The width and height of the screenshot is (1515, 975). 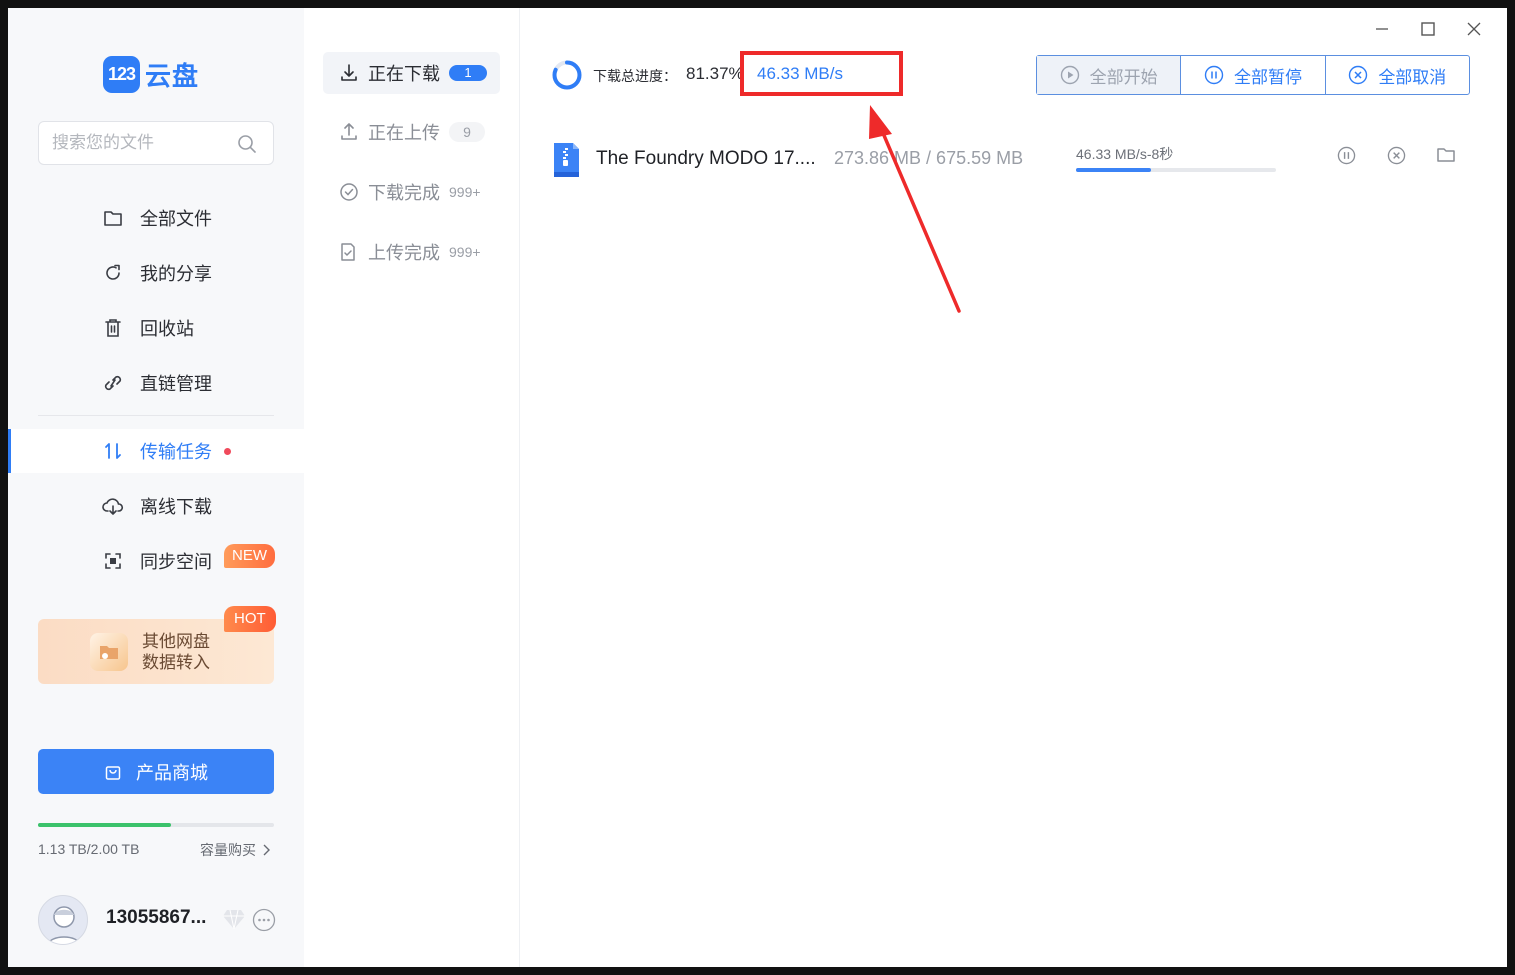 I want to click on tab-label: 下载完成, so click(x=404, y=193).